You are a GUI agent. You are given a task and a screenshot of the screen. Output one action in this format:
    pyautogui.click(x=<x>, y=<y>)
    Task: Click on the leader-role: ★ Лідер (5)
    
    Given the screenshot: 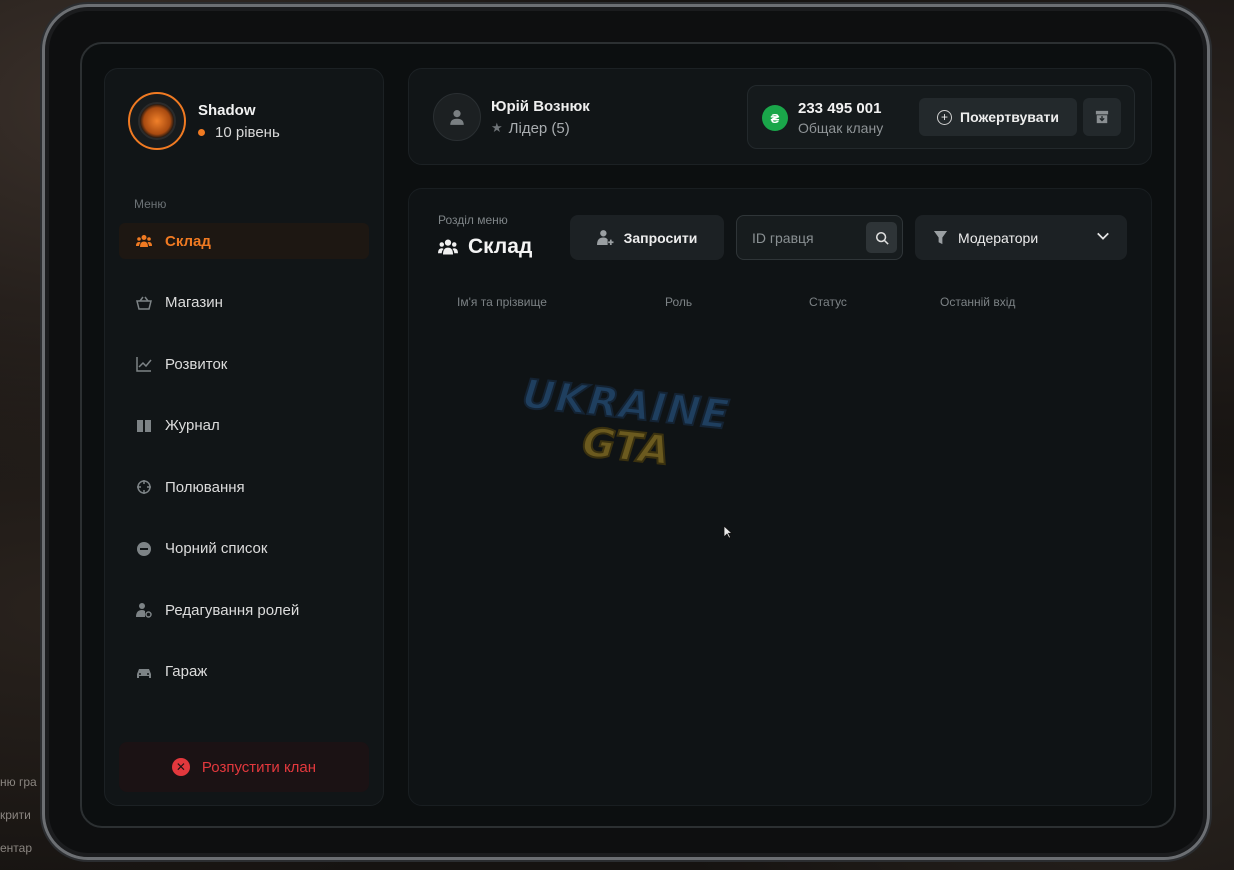 What is the action you would take?
    pyautogui.click(x=540, y=128)
    